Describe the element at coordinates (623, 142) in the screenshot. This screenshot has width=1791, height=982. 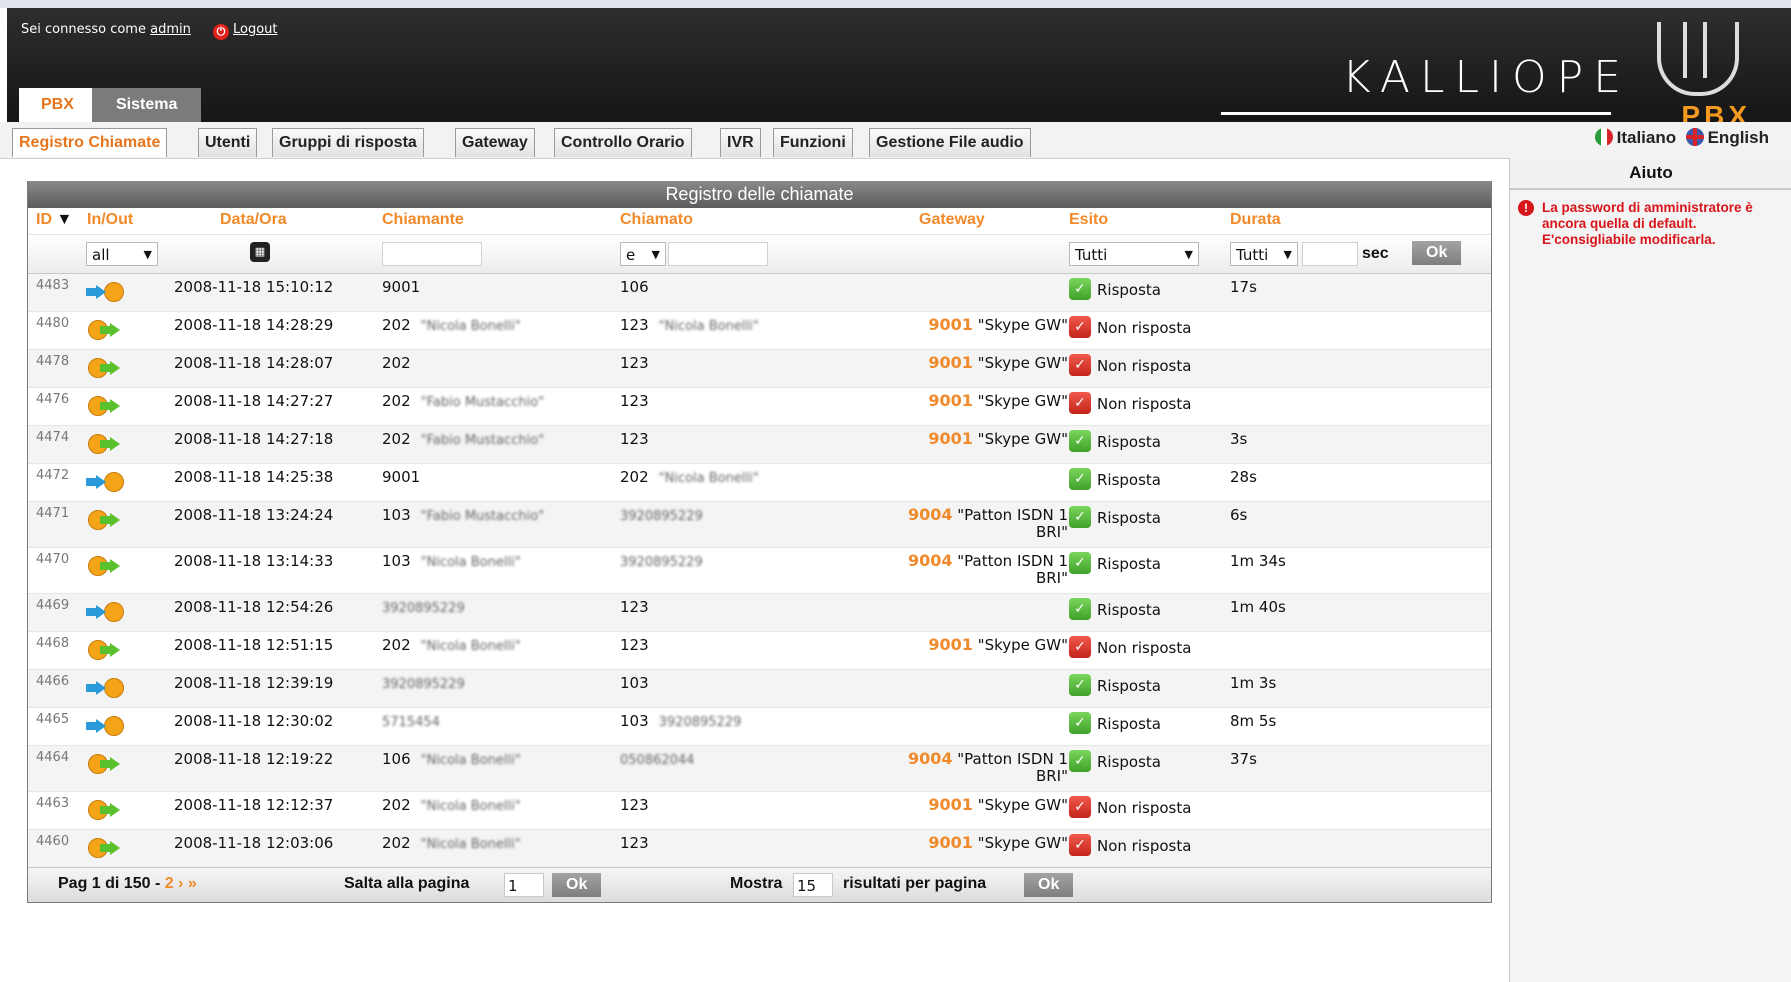
I see `tab-controllo-orario: Controllo Orario` at that location.